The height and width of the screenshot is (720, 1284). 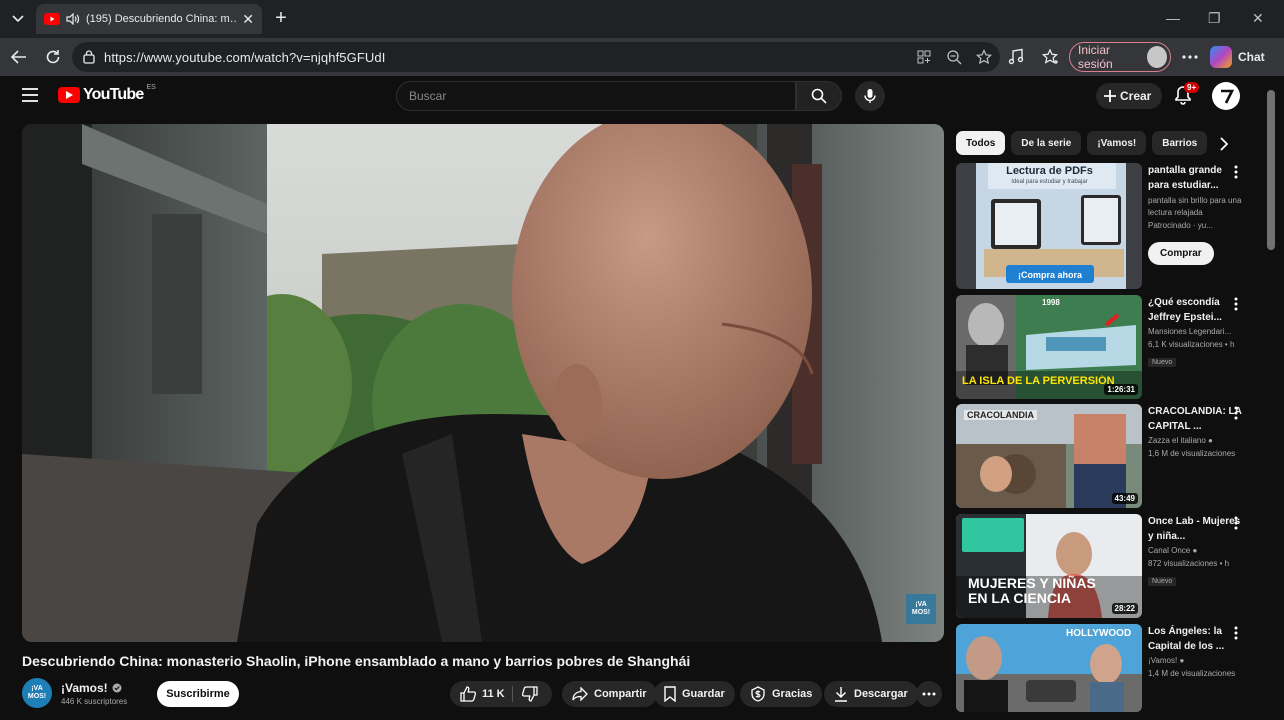 What do you see at coordinates (1177, 440) in the screenshot?
I see `channel-name: Zazza el italiano` at bounding box center [1177, 440].